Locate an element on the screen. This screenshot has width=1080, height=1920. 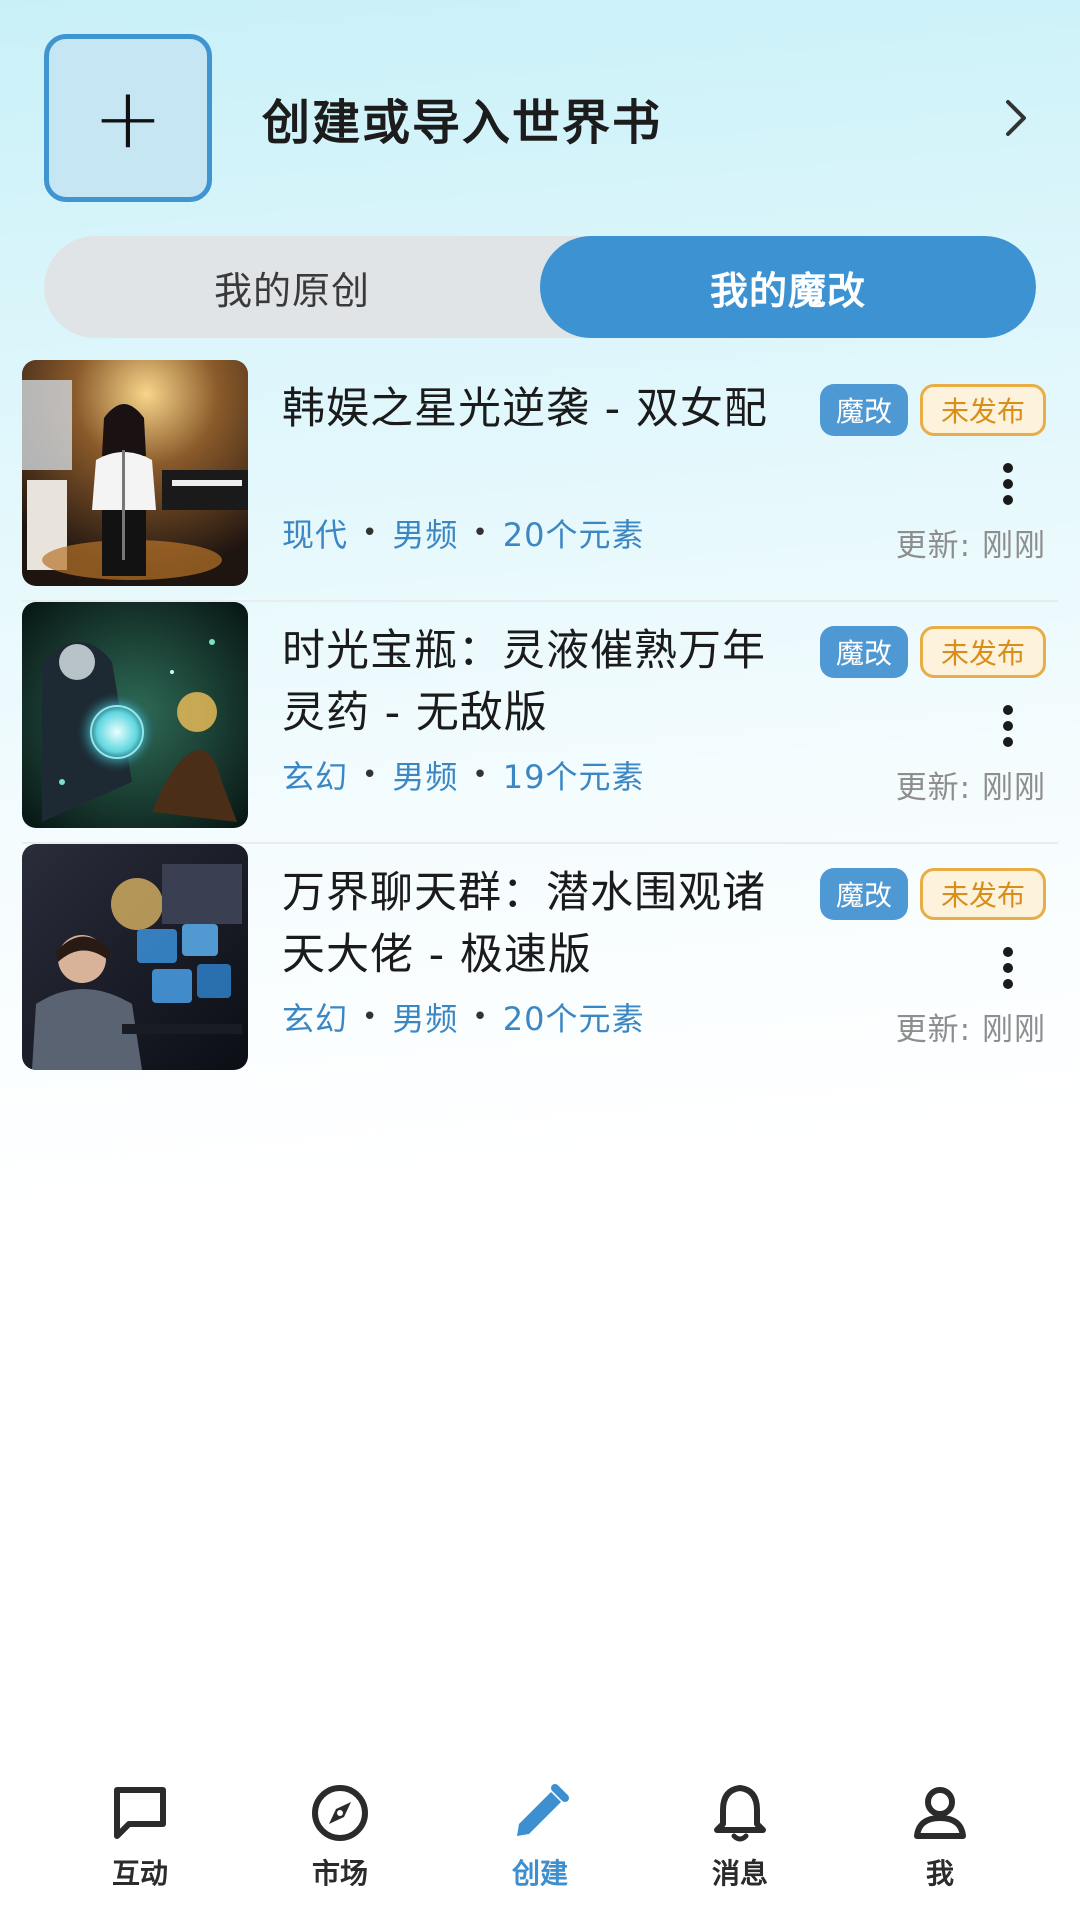
nav-create: 创建 is located at coordinates (540, 1836).